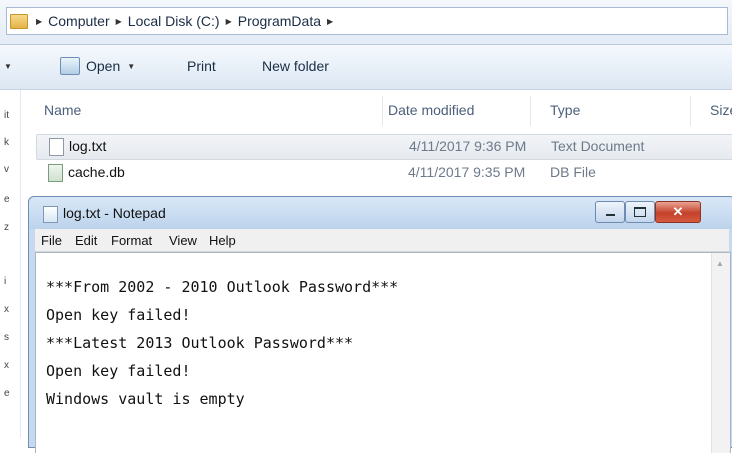  Describe the element at coordinates (51, 240) in the screenshot. I see `menu-file: File` at that location.